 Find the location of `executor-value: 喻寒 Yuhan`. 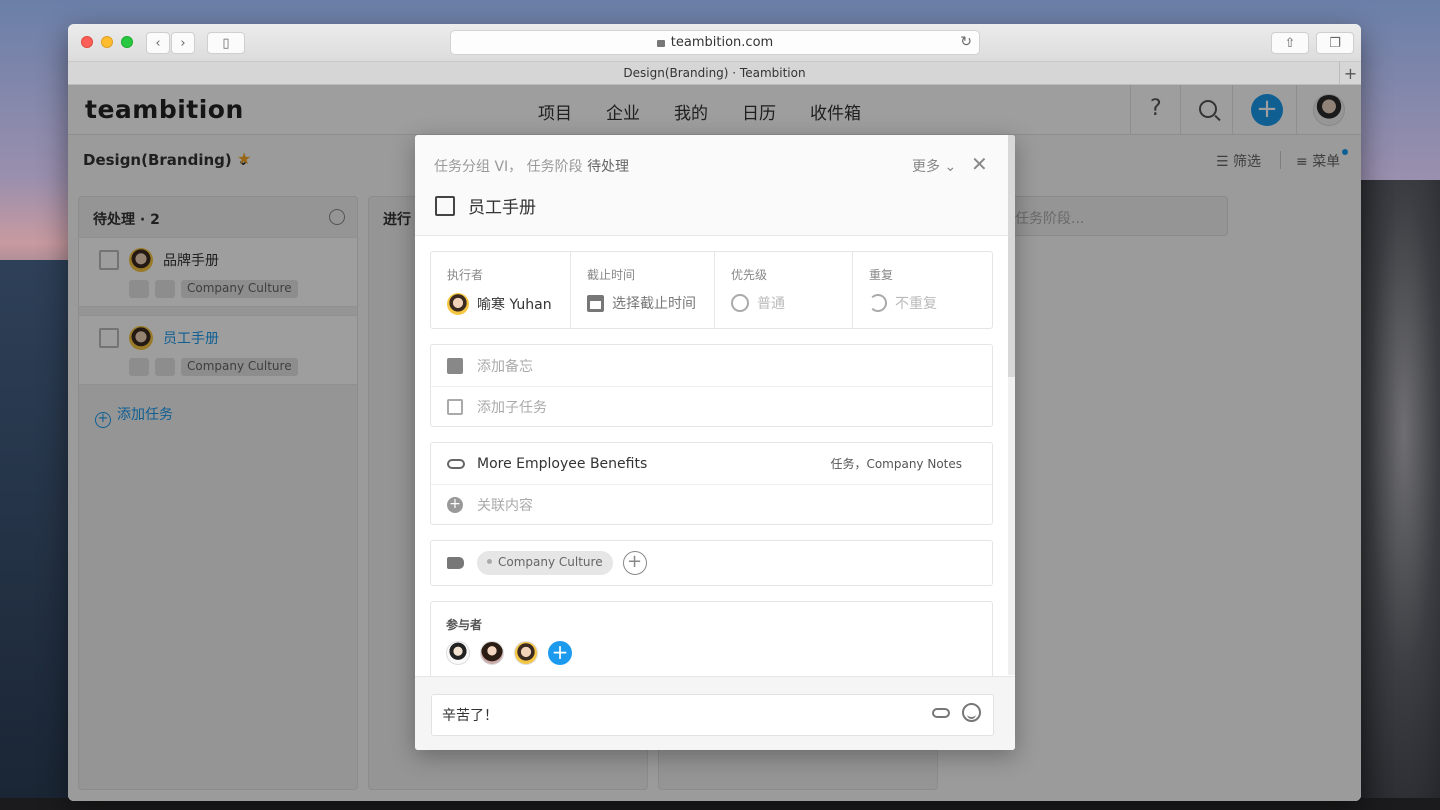

executor-value: 喻寒 Yuhan is located at coordinates (500, 304).